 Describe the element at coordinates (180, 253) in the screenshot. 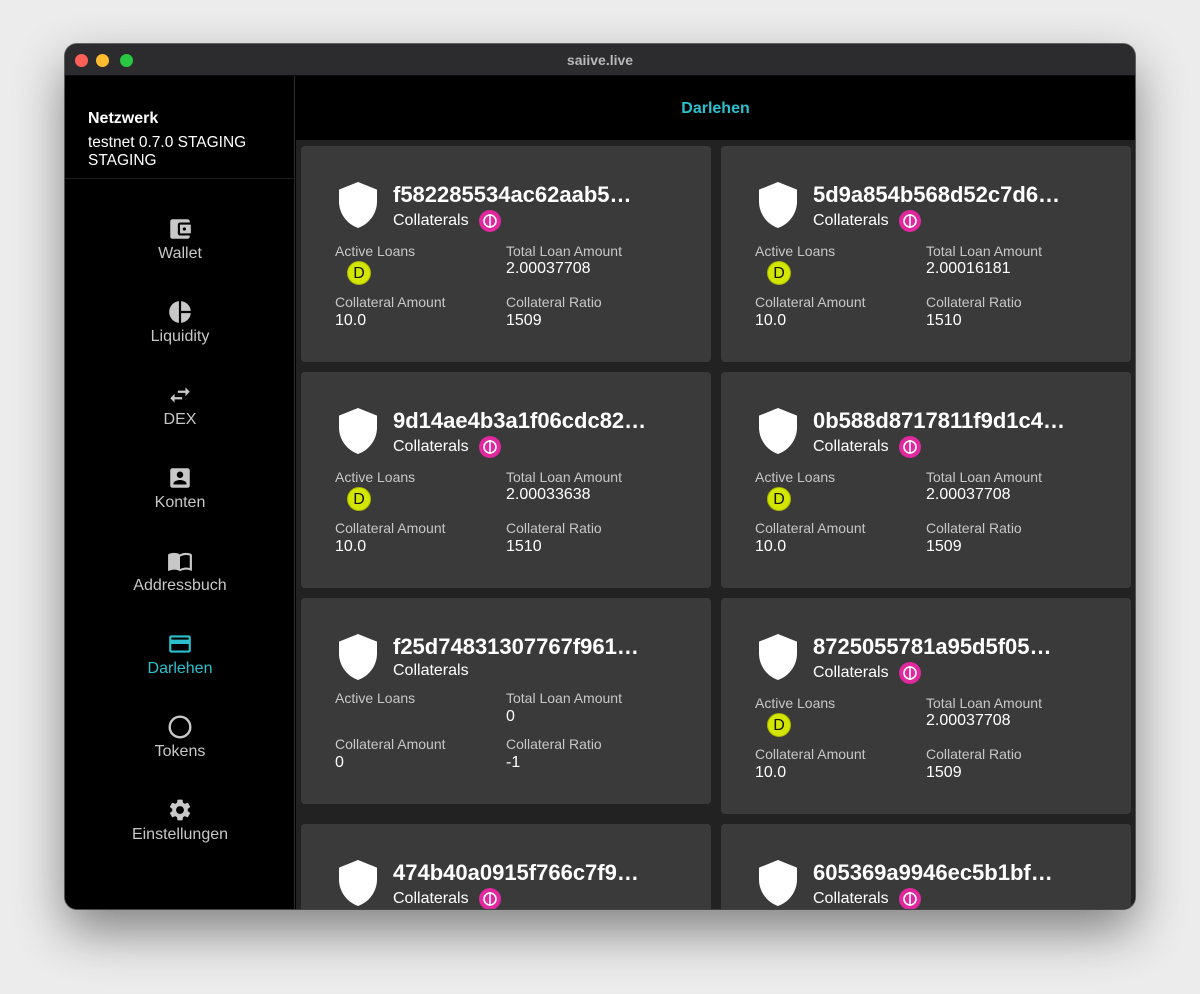

I see `sidebar-item-label: Wallet` at that location.